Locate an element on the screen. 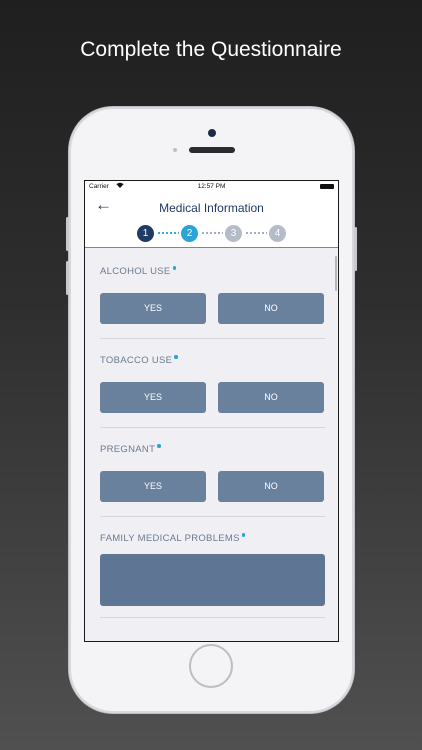  status-time: 12:57 PM is located at coordinates (211, 186).